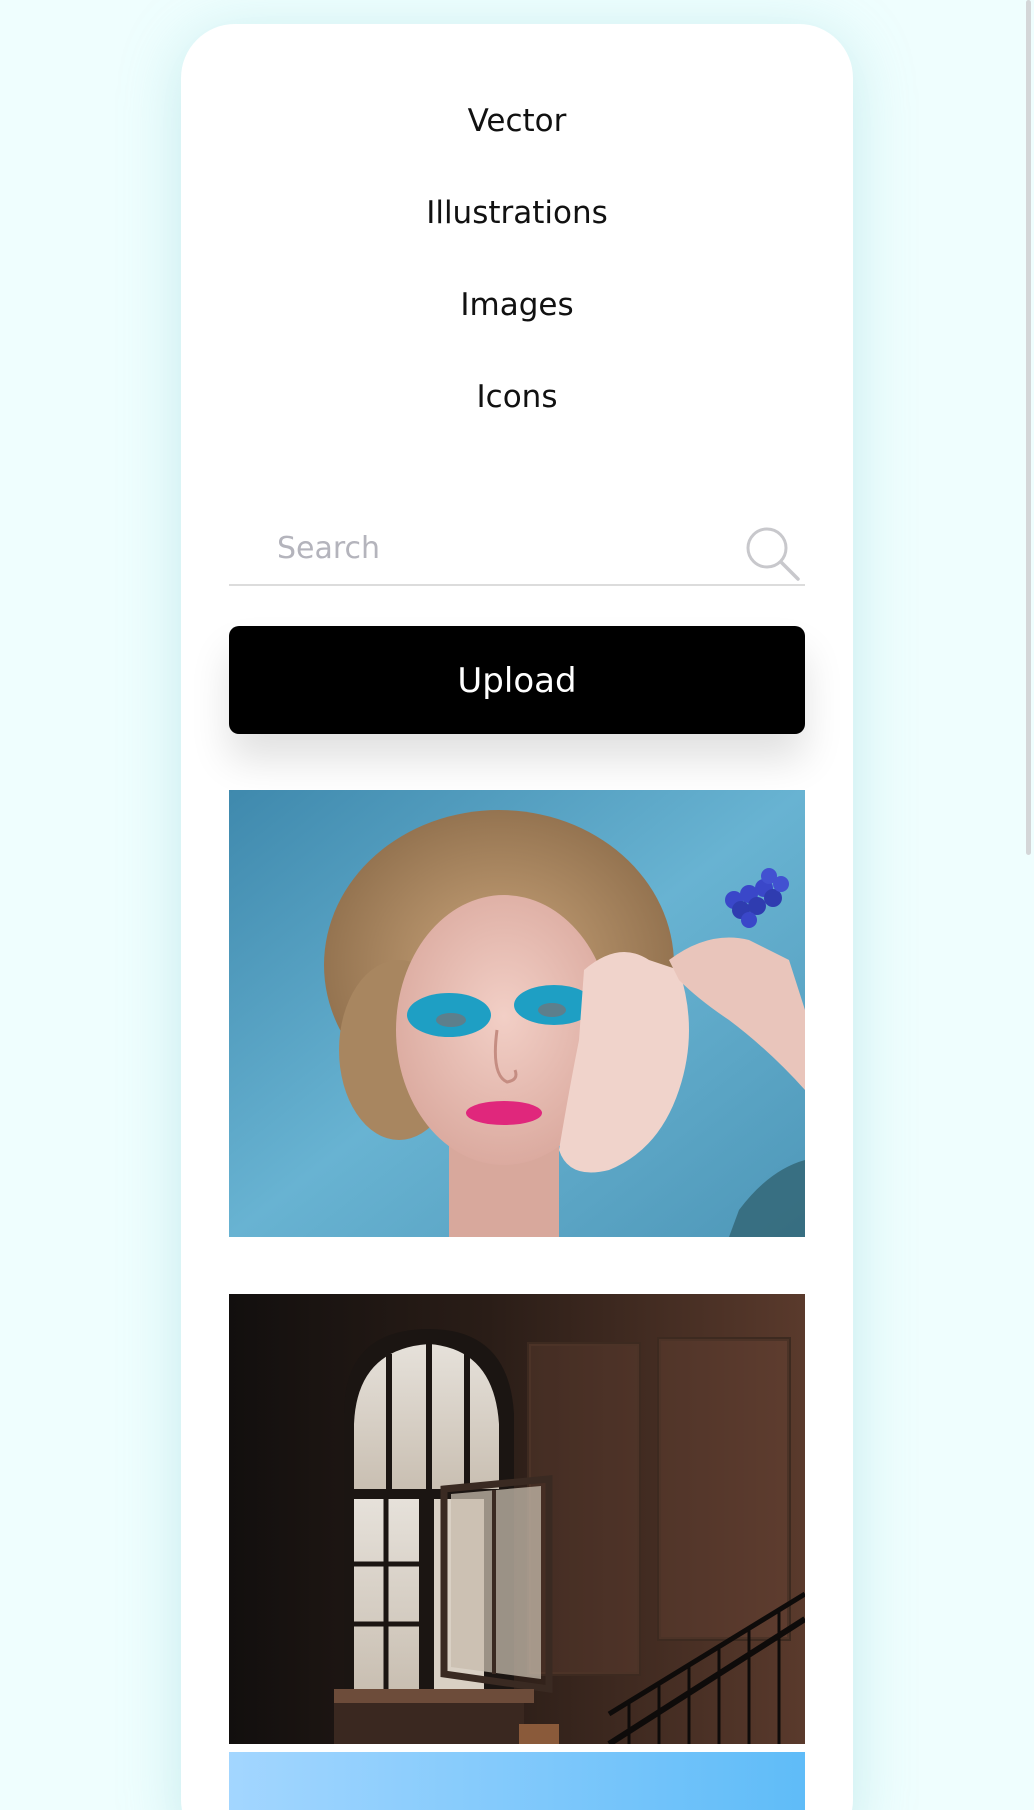  I want to click on upload-button: Upload, so click(517, 680).